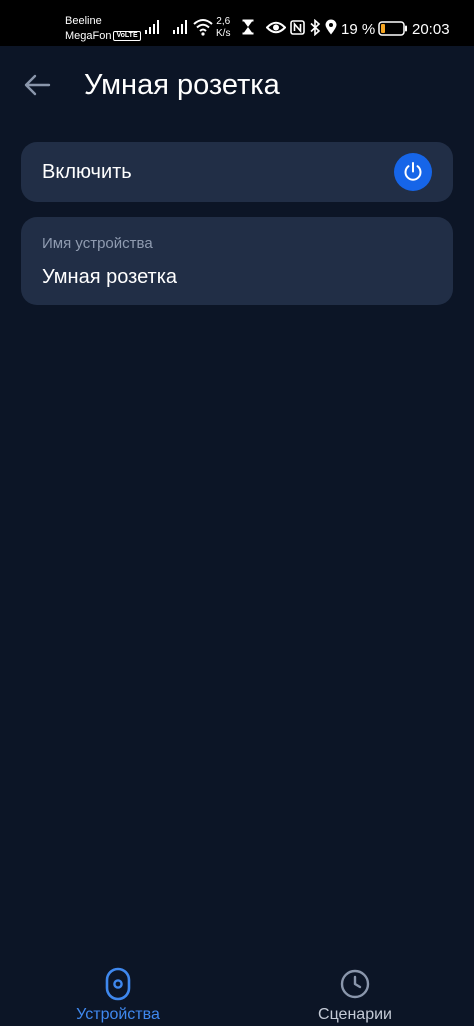 This screenshot has width=474, height=1026. I want to click on hourglass-icon, so click(248, 27).